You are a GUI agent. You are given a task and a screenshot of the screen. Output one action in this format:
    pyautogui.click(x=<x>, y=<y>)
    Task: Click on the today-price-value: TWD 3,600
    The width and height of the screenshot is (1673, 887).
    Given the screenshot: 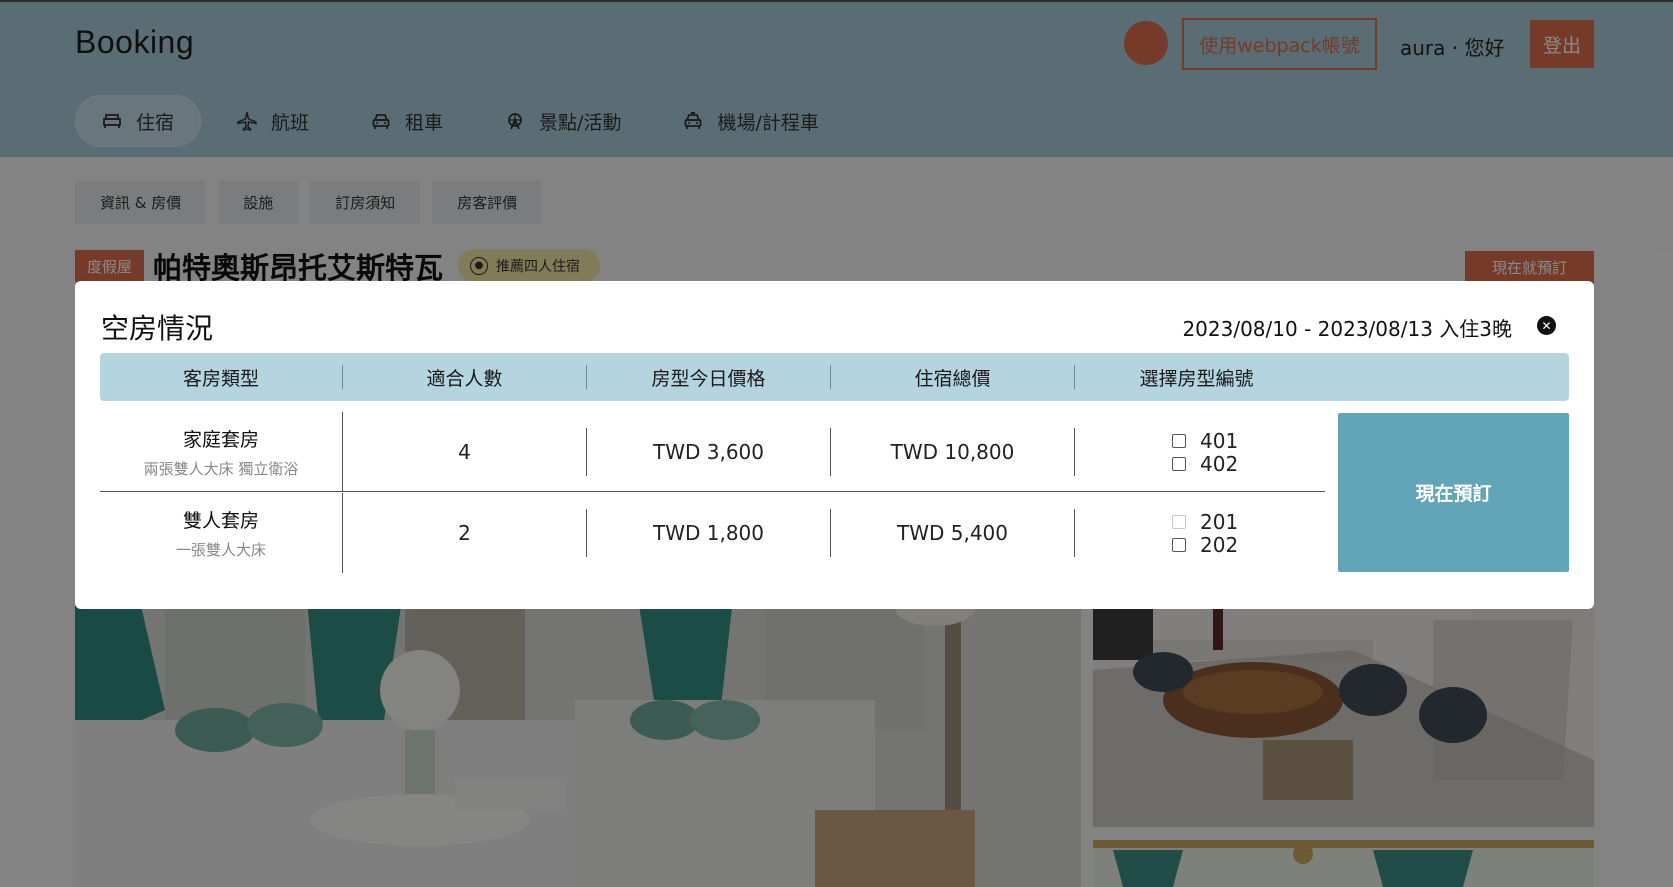 What is the action you would take?
    pyautogui.click(x=708, y=452)
    